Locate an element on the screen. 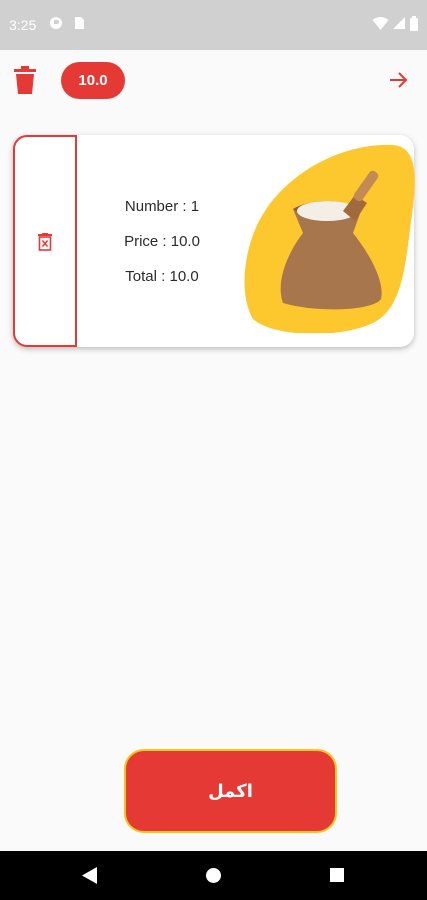 The height and width of the screenshot is (900, 427). nav-recents-icon is located at coordinates (337, 877).